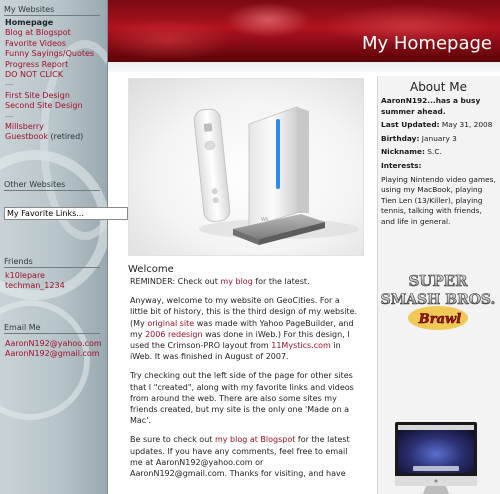 This screenshot has width=500, height=494. I want to click on header-band, so click(304, 67).